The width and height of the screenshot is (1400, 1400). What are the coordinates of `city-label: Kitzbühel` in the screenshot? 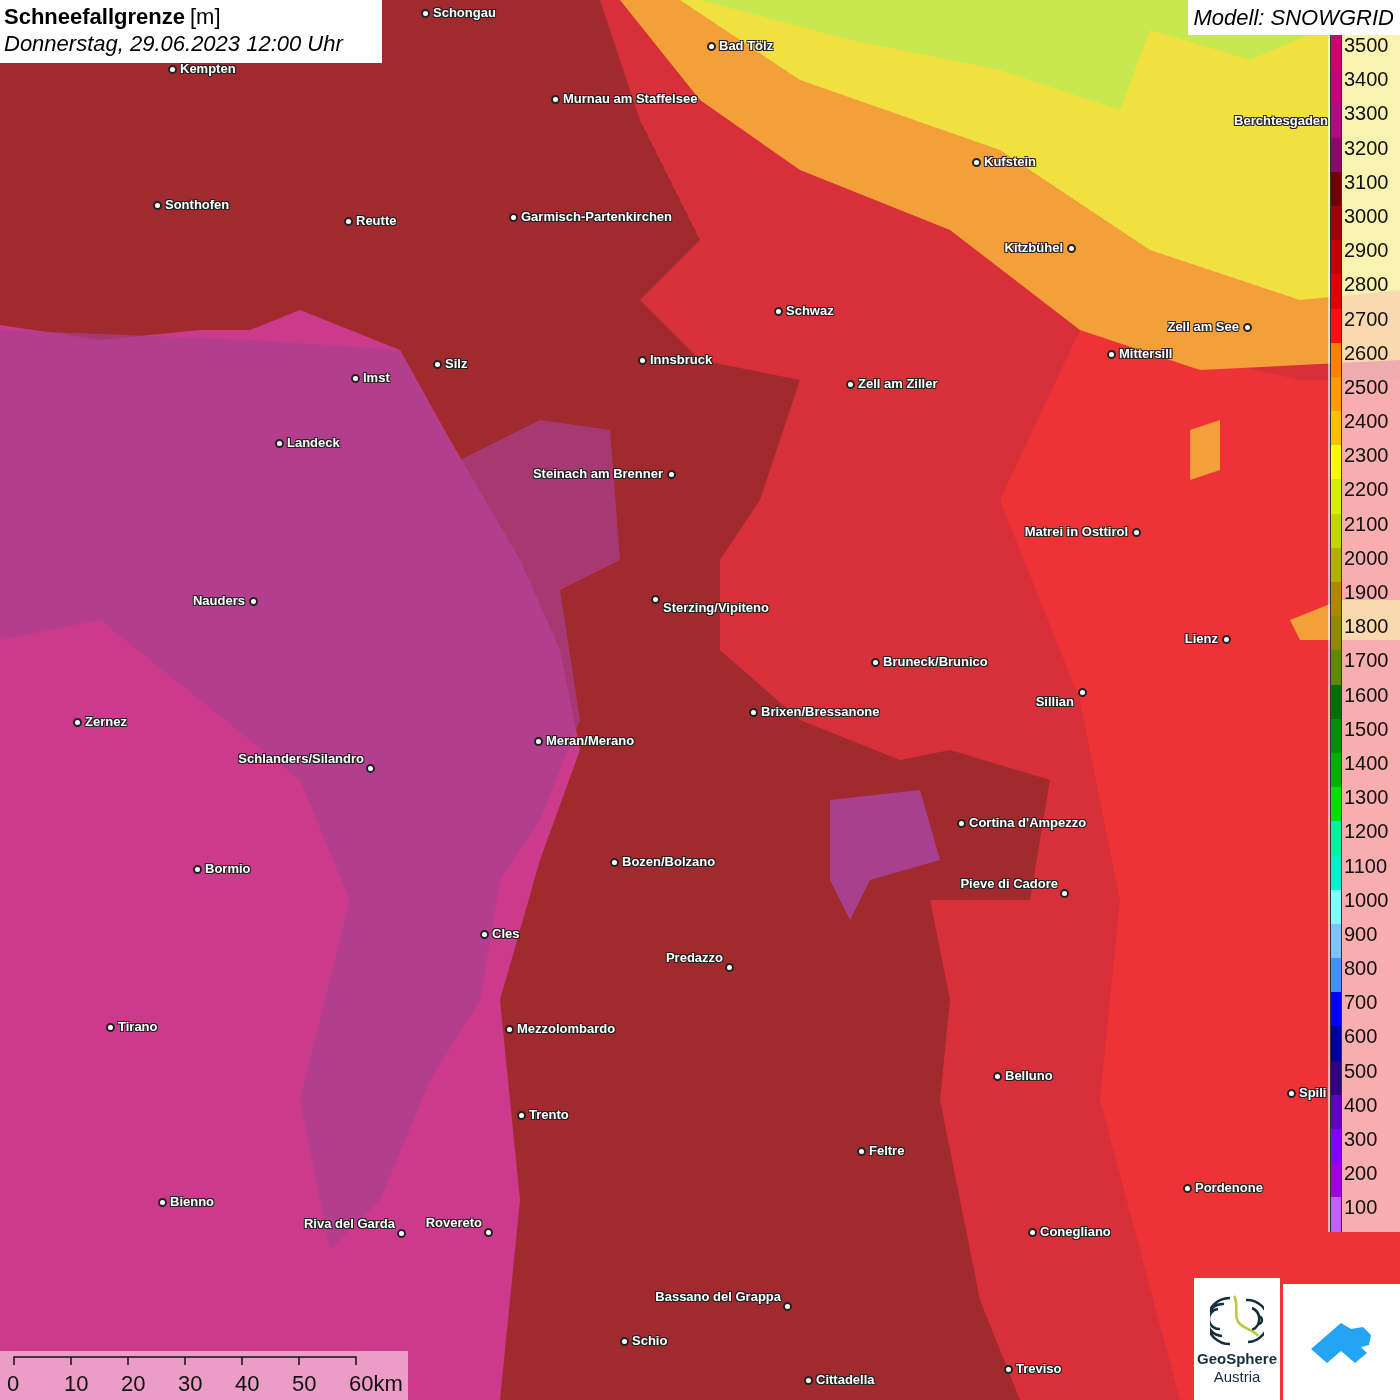 It's located at (1033, 247).